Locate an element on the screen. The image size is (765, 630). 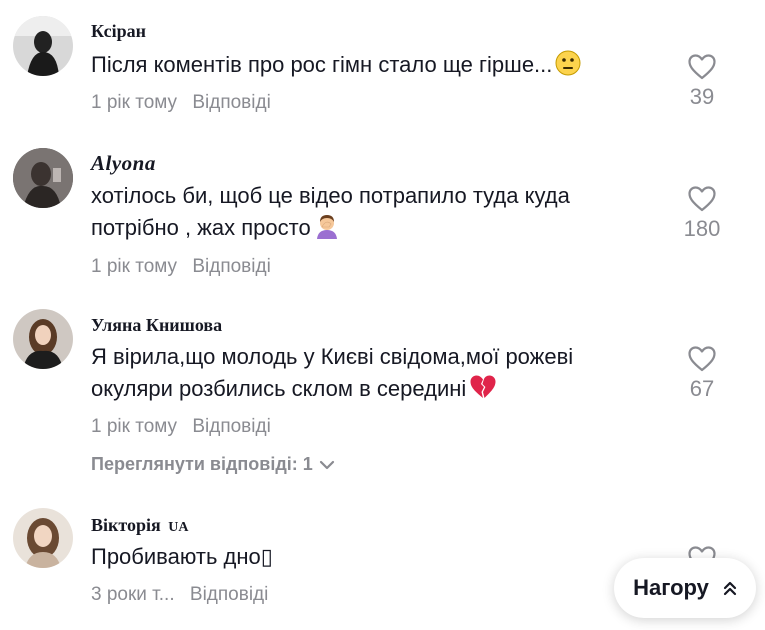
like-count: 39 is located at coordinates (702, 96).